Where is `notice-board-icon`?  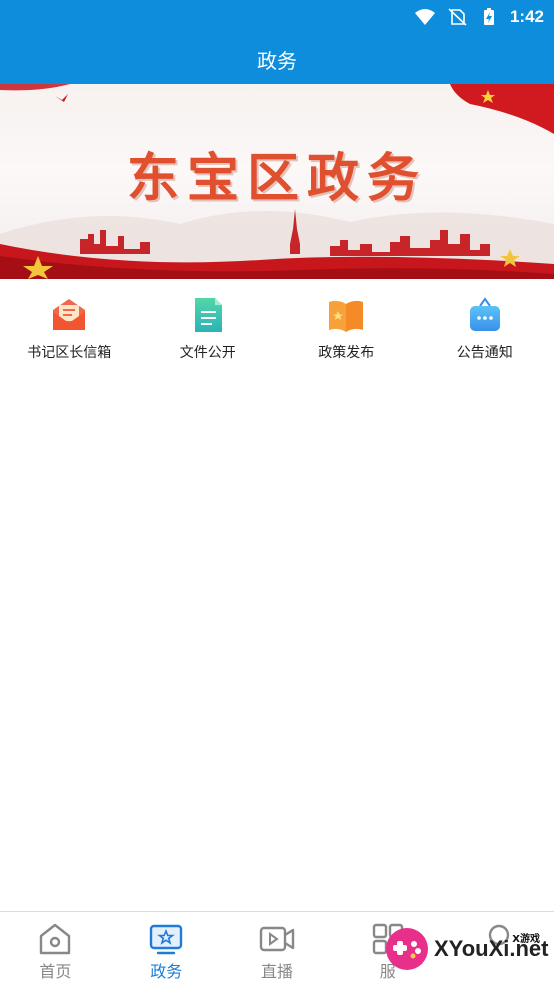 notice-board-icon is located at coordinates (484, 314).